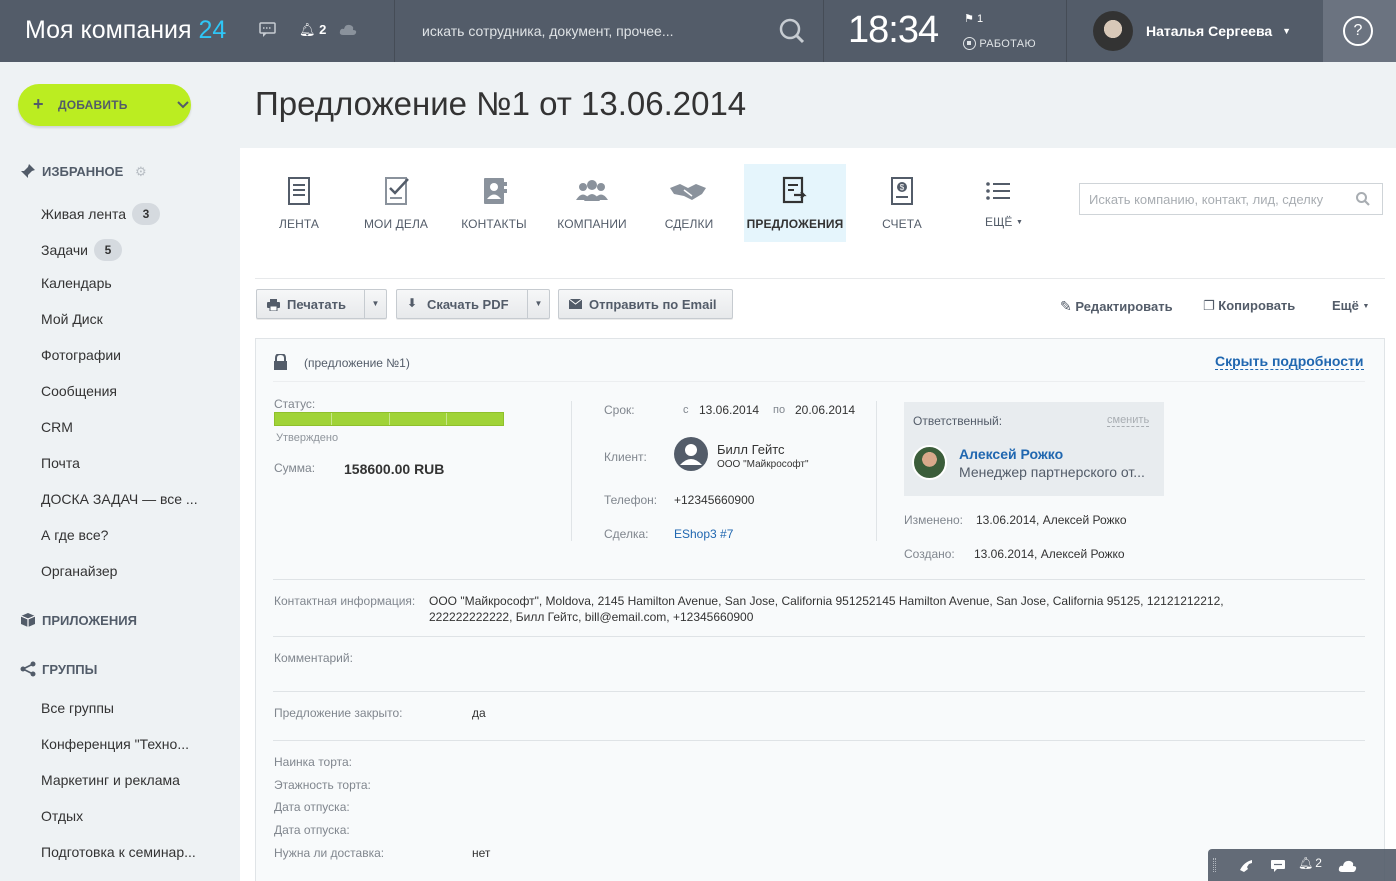  I want to click on sidebar-item-feed: Живая лента 3, so click(121, 214).